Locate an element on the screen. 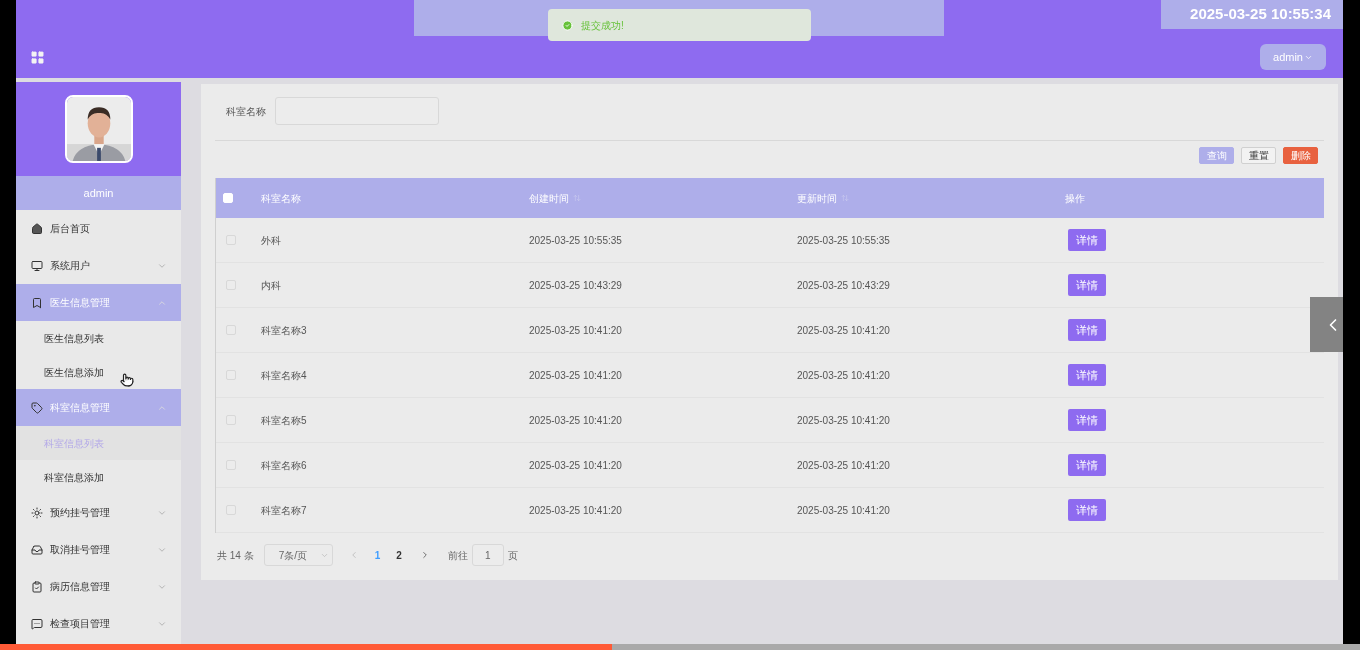  hand-pointer-icon is located at coordinates (127, 380).